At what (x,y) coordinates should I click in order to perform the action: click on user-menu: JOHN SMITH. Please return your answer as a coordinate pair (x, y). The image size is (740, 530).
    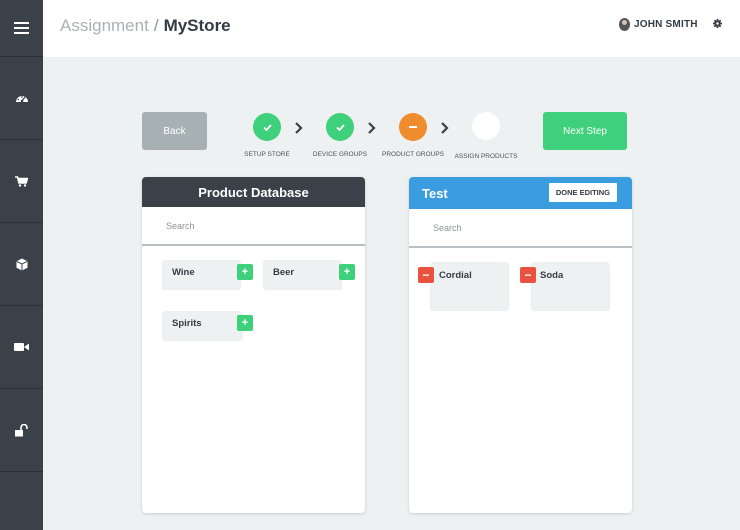
    Looking at the image, I should click on (658, 24).